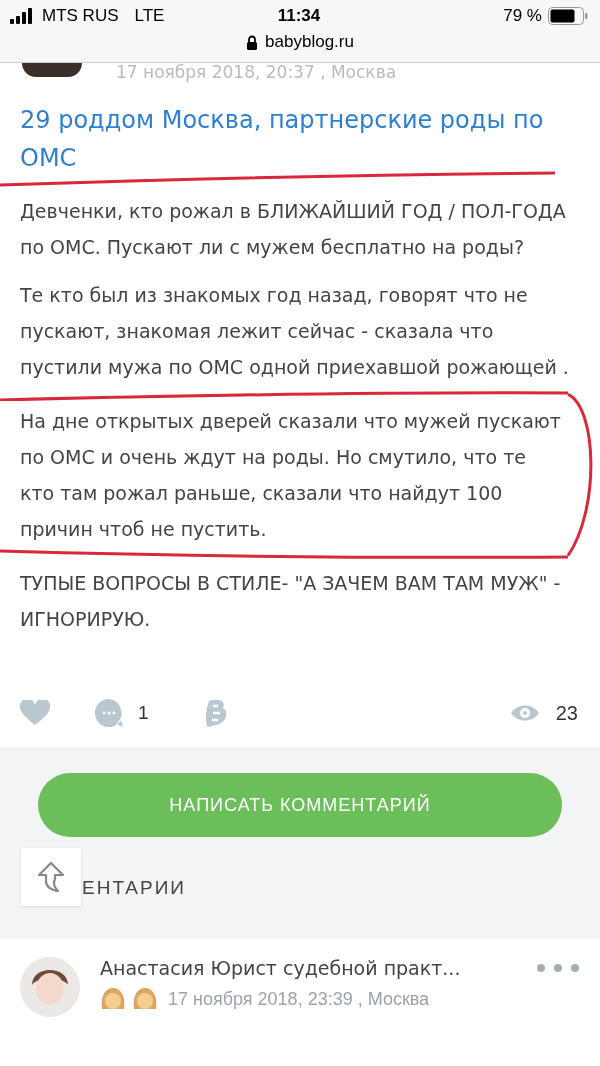 This screenshot has width=600, height=1066. I want to click on comment-count: 1, so click(143, 713).